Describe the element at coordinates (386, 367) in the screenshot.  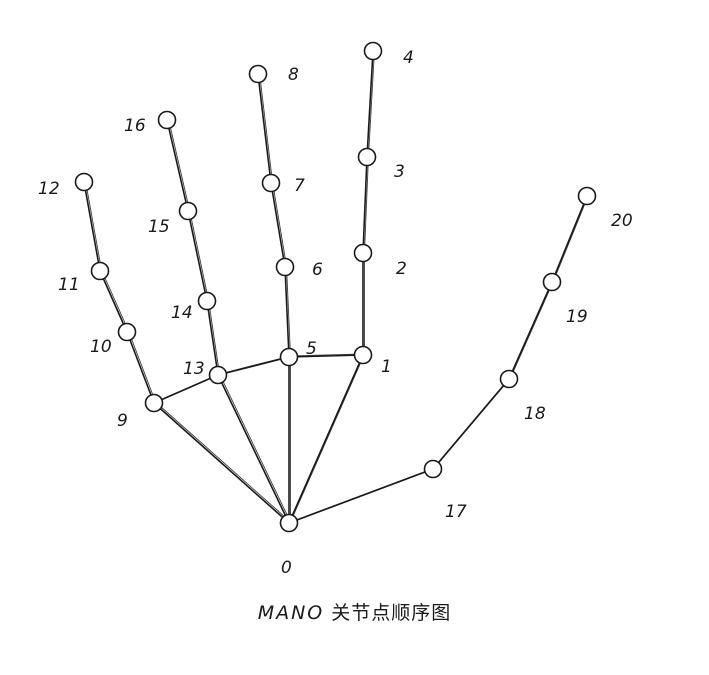
I see `joint-label-1: 1` at that location.